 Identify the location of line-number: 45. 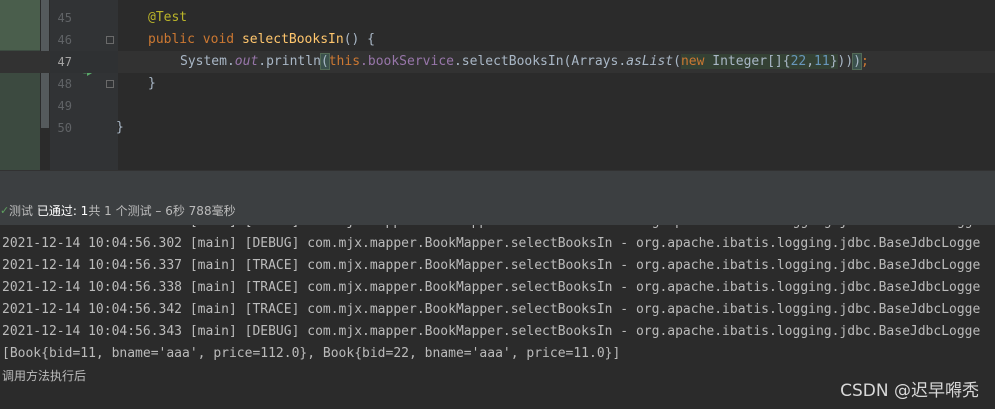
(64, 18).